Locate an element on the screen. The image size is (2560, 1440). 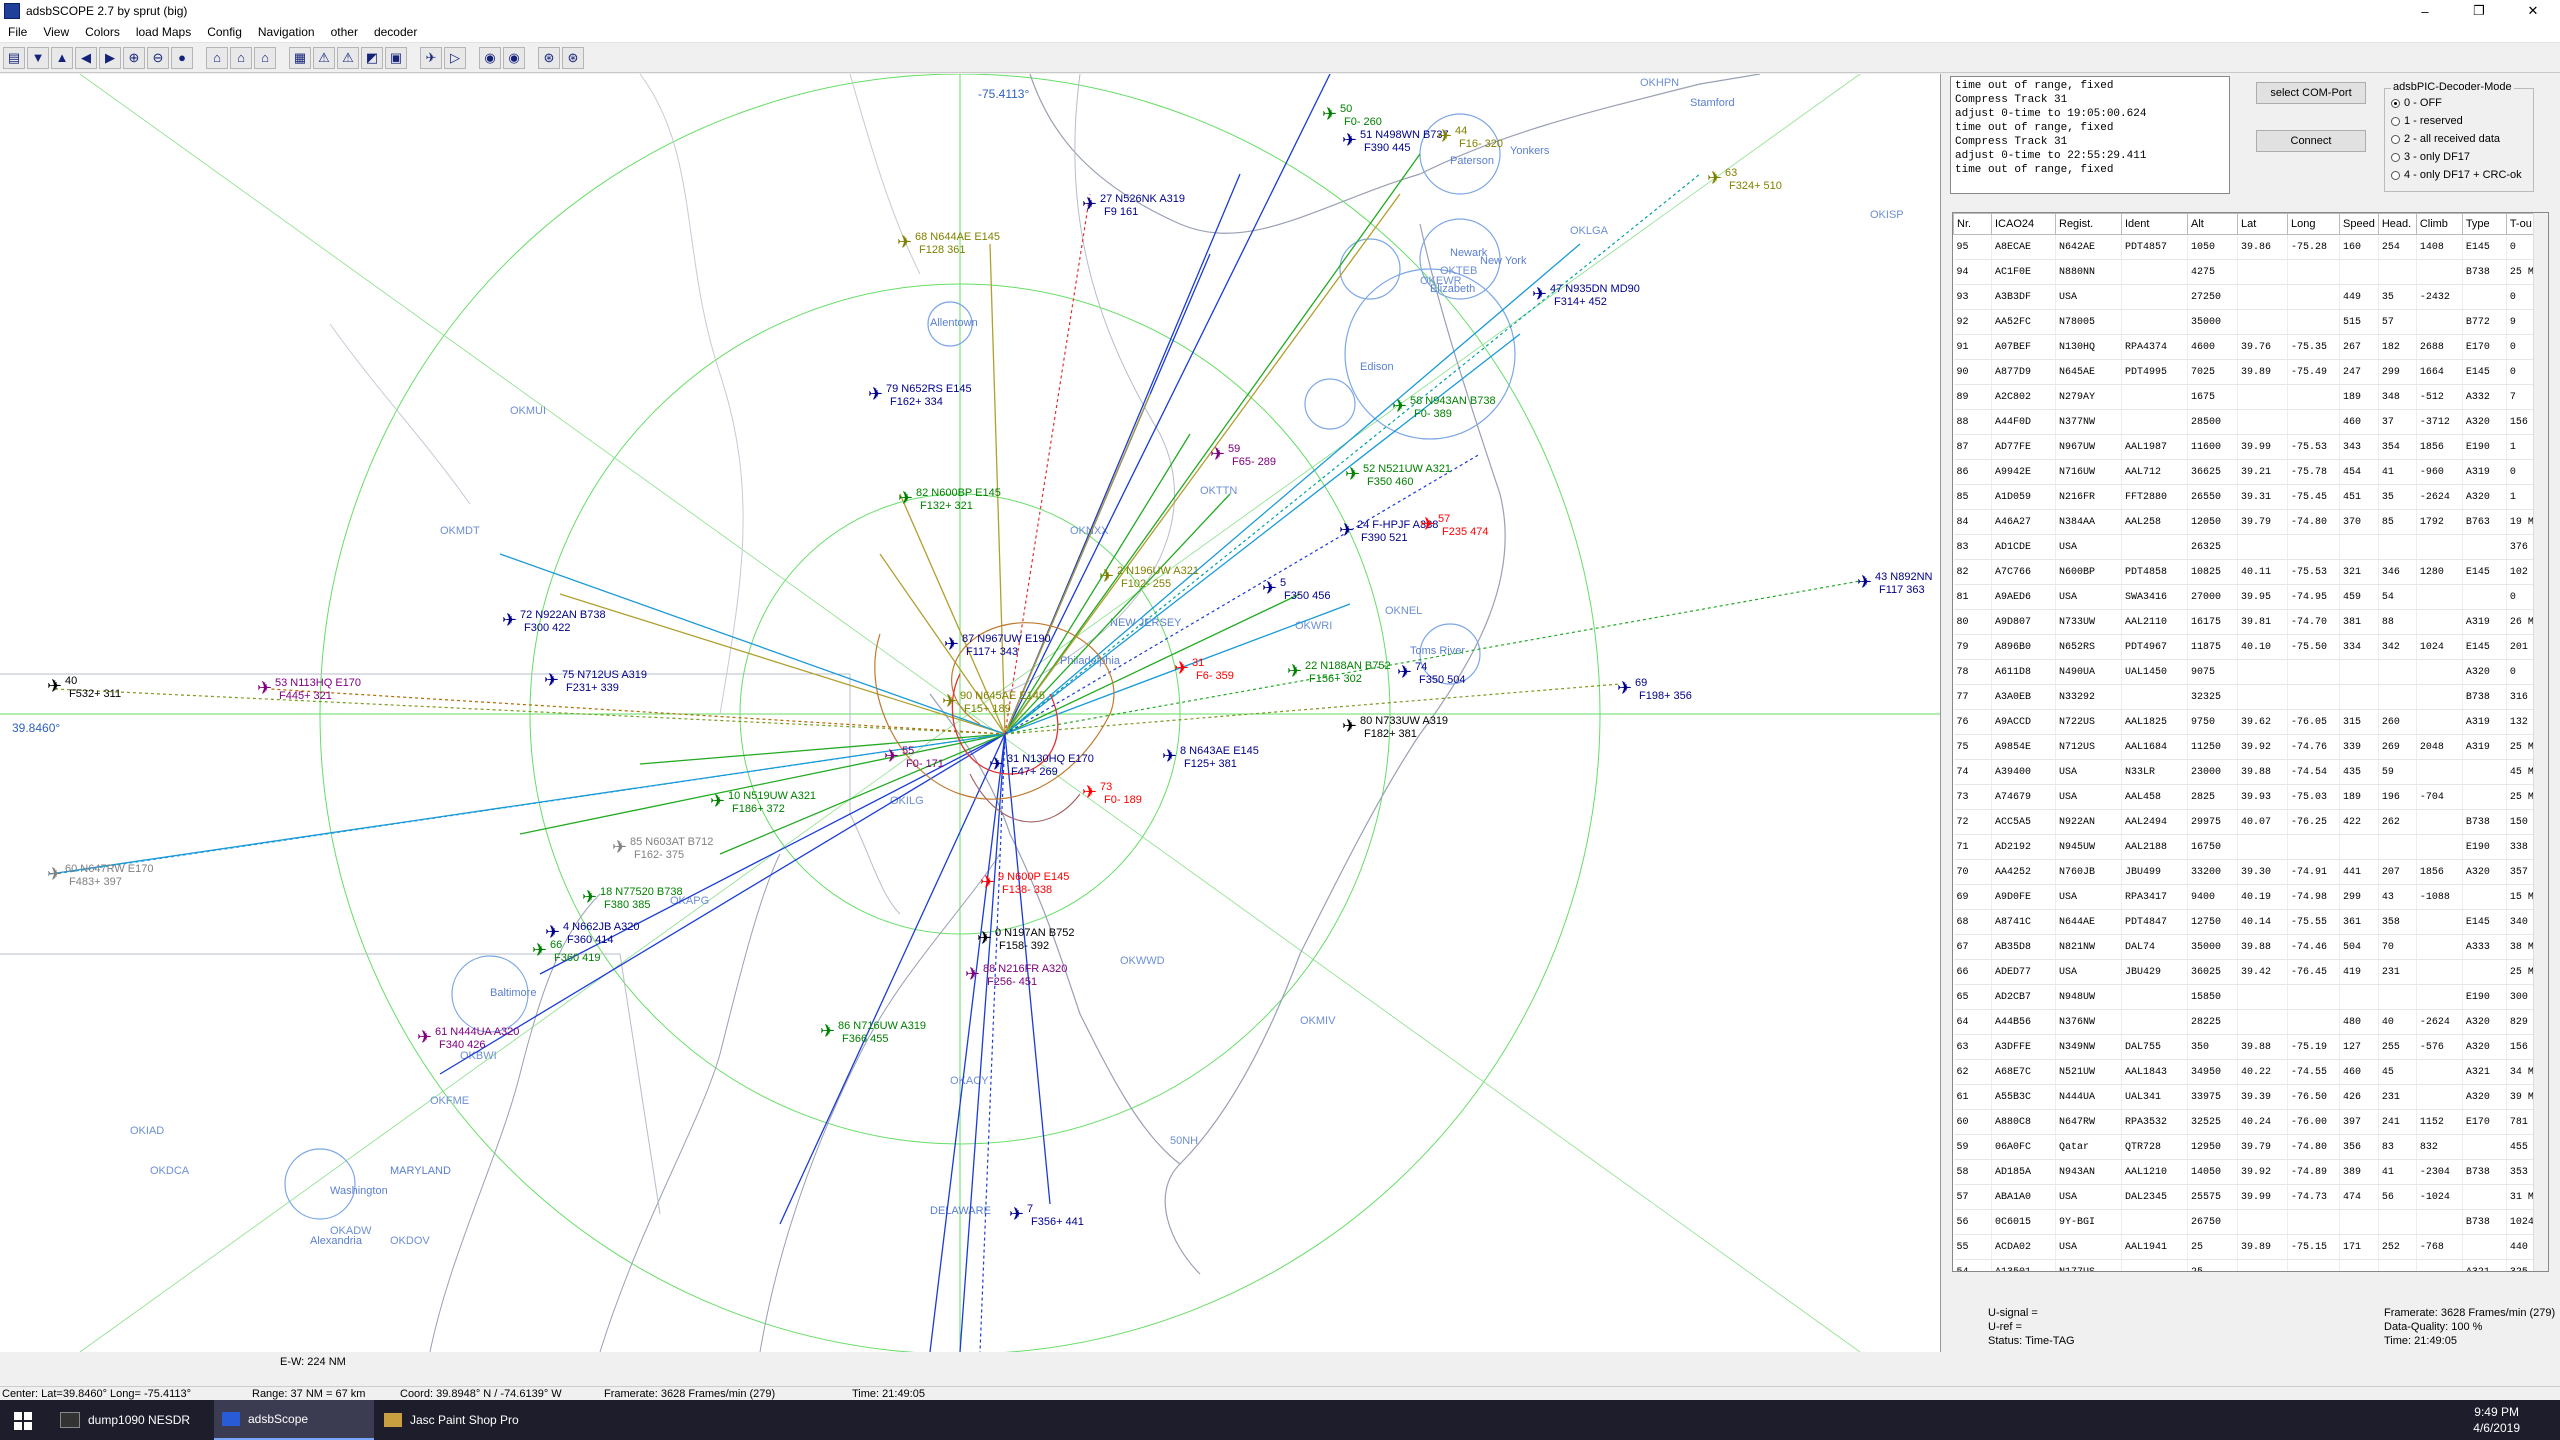
column-header: Long is located at coordinates (2313, 224).